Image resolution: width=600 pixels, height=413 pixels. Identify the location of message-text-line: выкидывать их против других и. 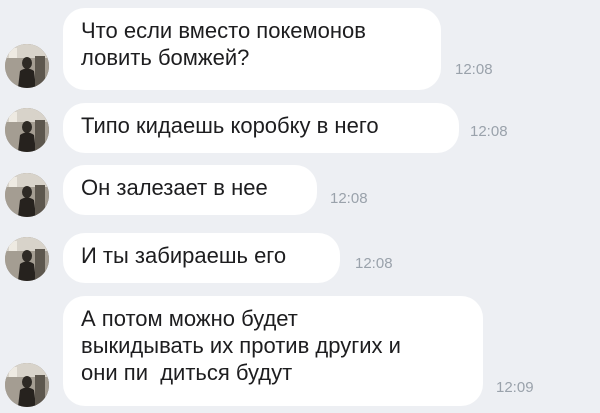
(241, 345).